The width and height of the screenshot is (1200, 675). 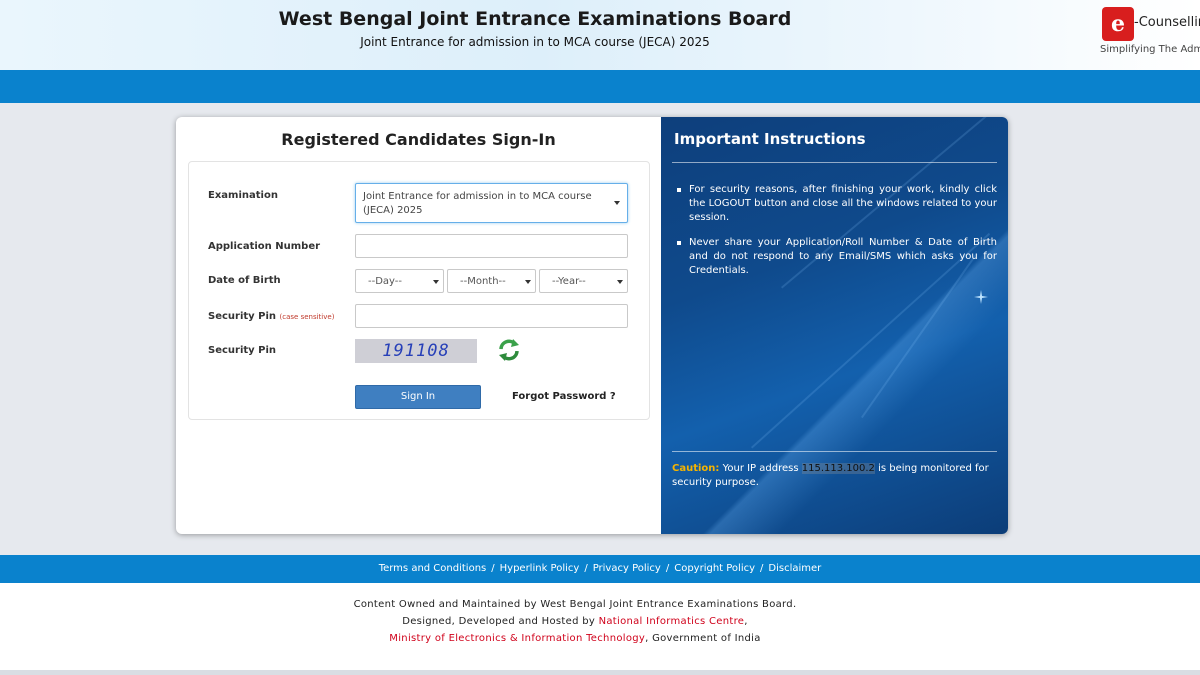 I want to click on copyright-policy-link: Copyright Policy, so click(x=714, y=568).